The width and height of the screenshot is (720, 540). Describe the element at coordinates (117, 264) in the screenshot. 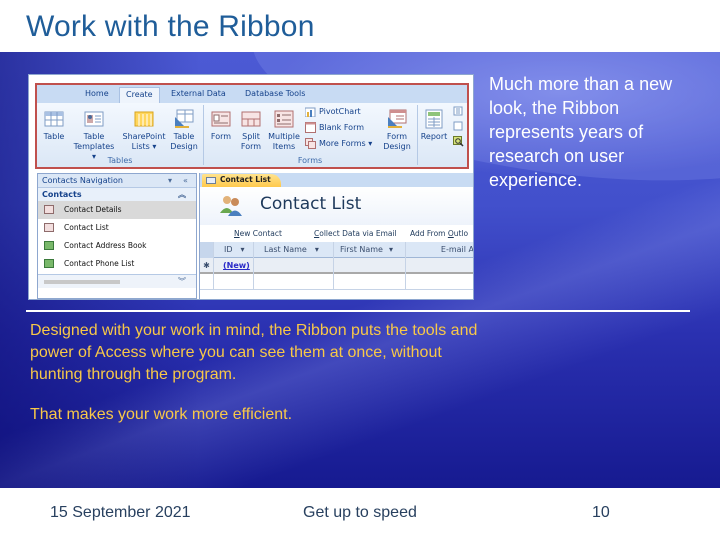

I see `nav-item-contact-phone-list: Contact Phone List` at that location.